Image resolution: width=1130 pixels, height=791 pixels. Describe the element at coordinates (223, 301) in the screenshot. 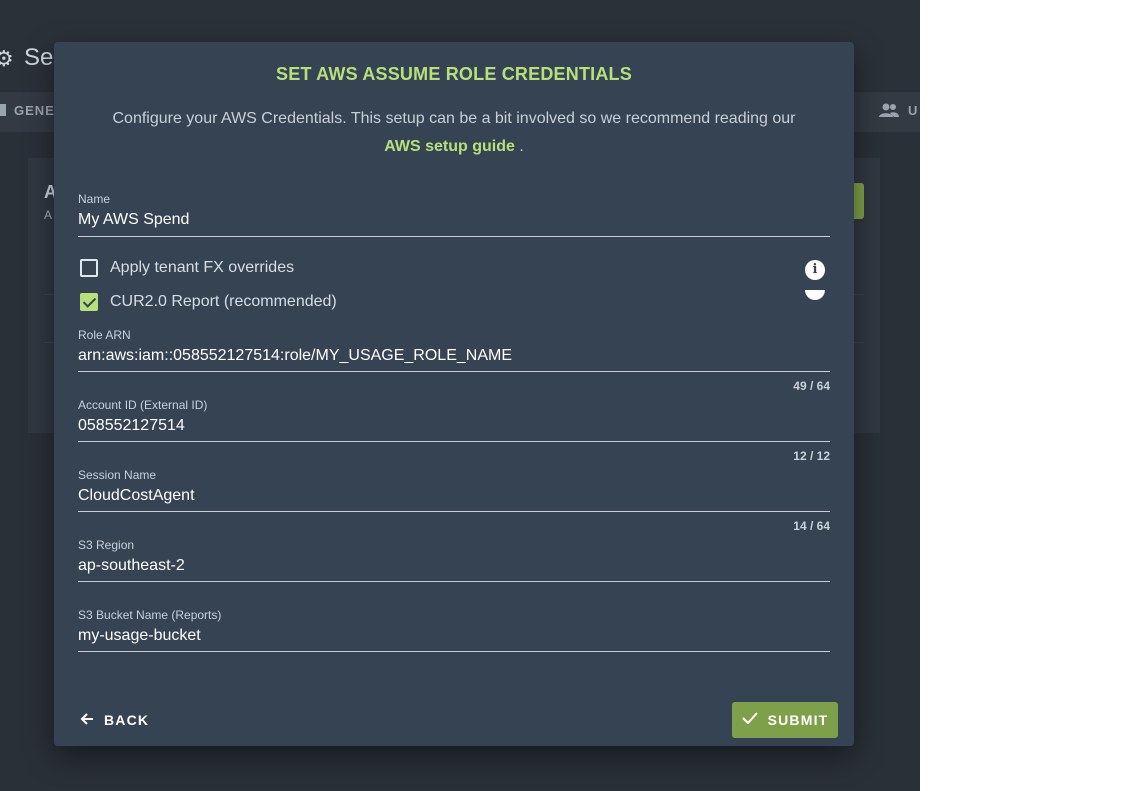

I see `cur2-label: CUR2.0 Report (recommended)` at that location.